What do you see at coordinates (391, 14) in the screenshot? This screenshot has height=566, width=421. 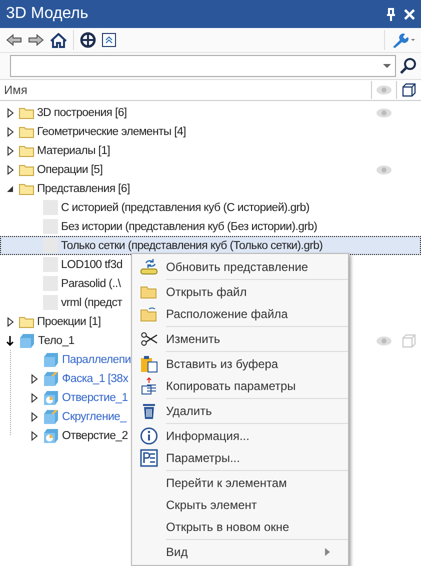 I see `pin-icon` at bounding box center [391, 14].